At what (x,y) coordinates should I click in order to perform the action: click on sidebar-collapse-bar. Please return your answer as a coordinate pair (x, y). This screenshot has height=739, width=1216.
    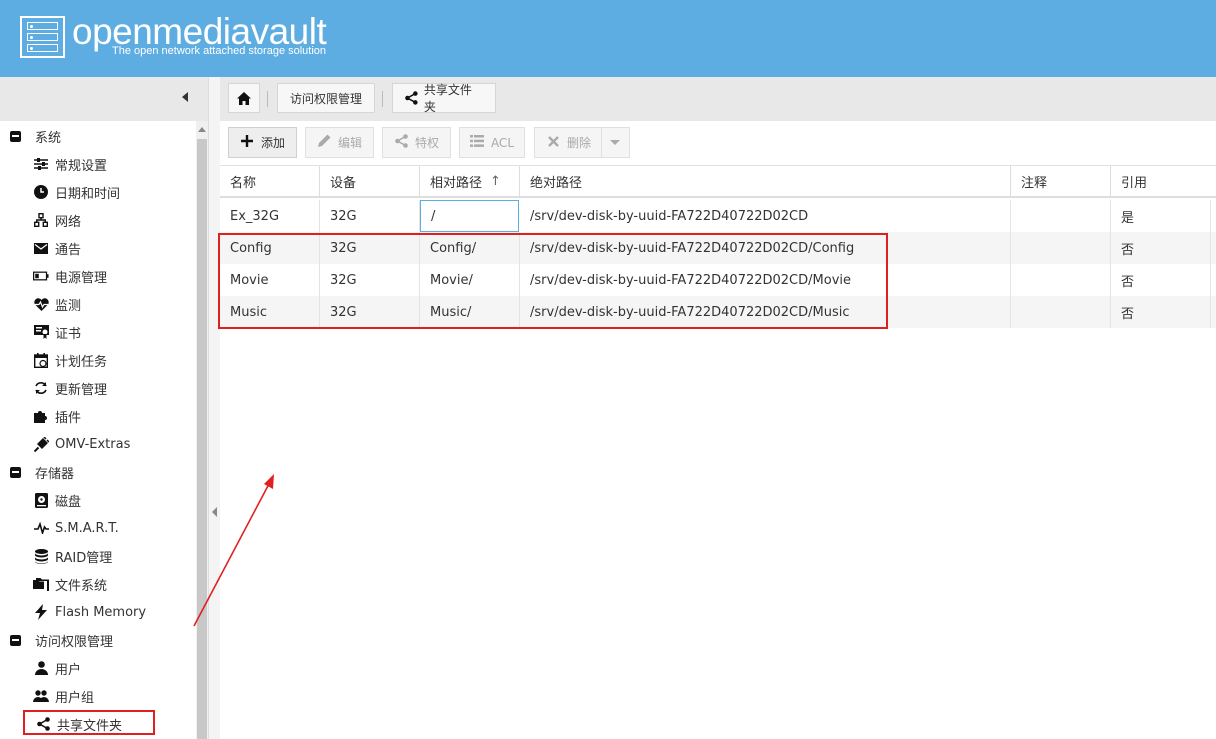
    Looking at the image, I should click on (104, 99).